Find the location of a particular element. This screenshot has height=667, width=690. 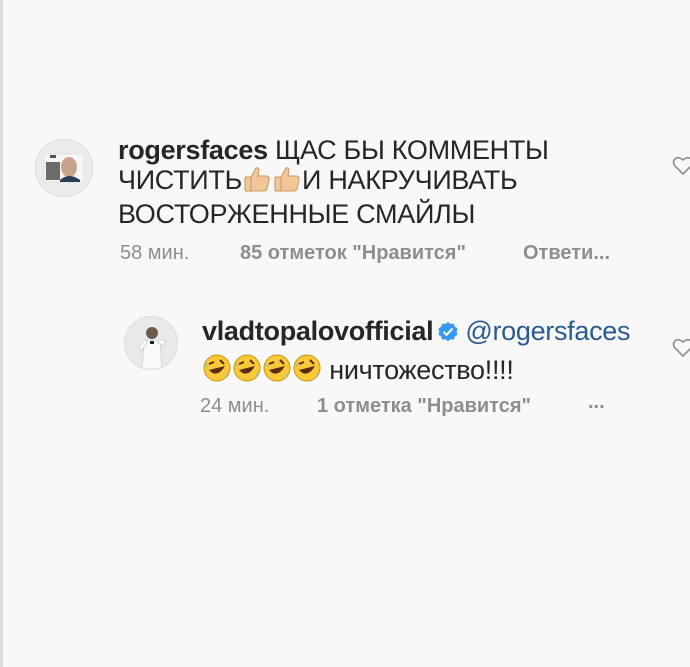

verified-badge-icon is located at coordinates (448, 334).